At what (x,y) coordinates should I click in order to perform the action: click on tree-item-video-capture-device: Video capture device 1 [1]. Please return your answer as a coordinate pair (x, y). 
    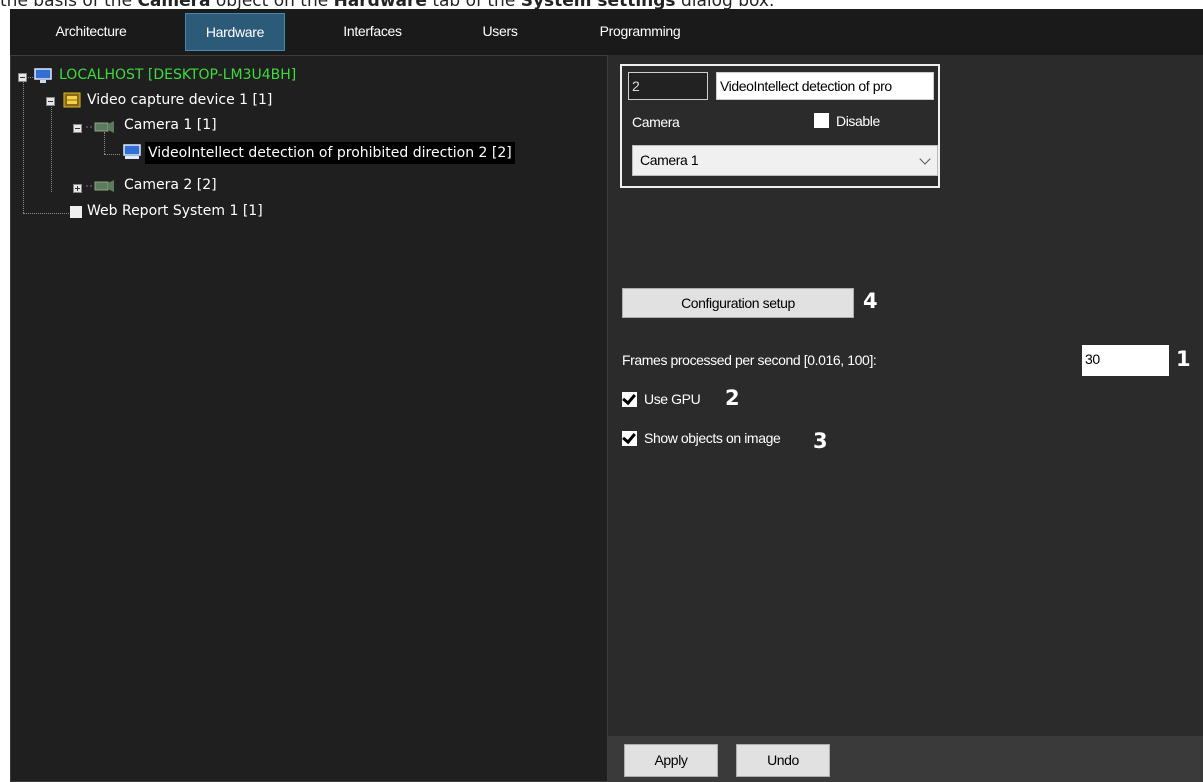
    Looking at the image, I should click on (179, 100).